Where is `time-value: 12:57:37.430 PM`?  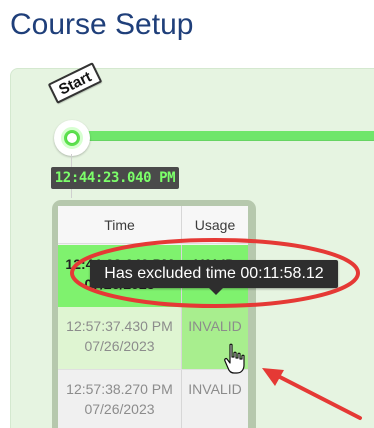
time-value: 12:57:37.430 PM is located at coordinates (119, 326).